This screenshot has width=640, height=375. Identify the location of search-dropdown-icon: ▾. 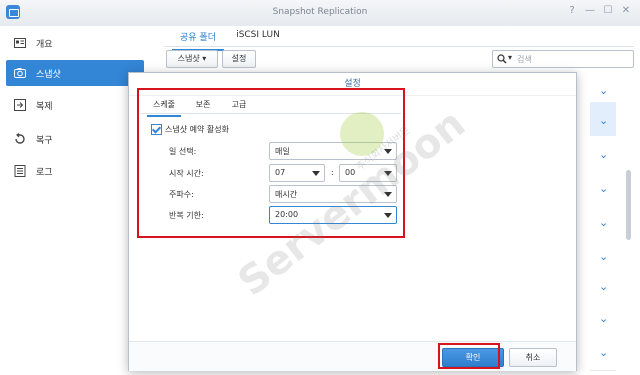
(510, 57).